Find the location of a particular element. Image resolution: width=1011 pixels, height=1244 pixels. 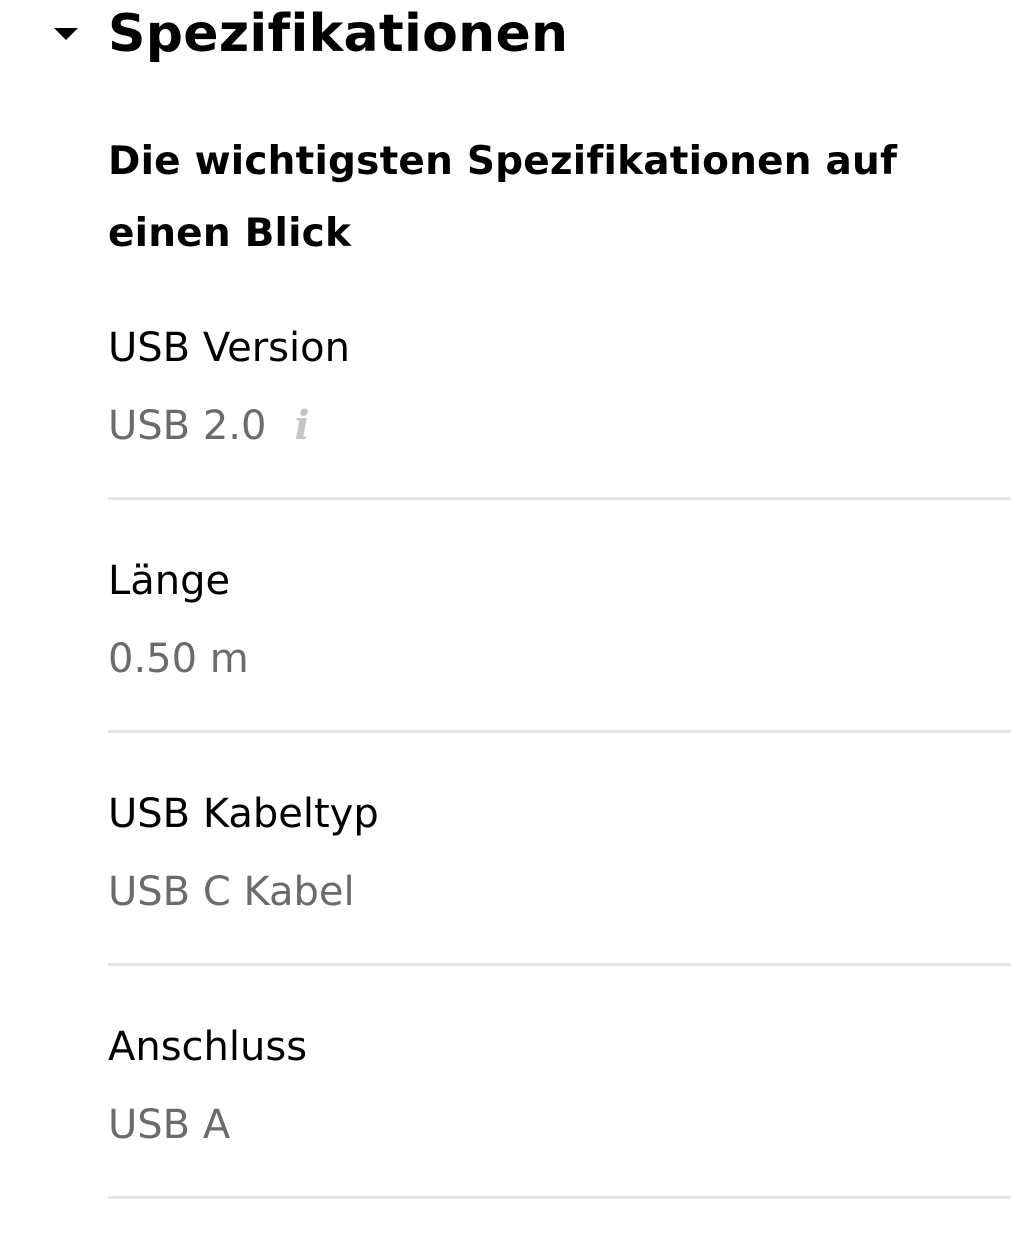

spec-value: USB C Kabel is located at coordinates (231, 892).